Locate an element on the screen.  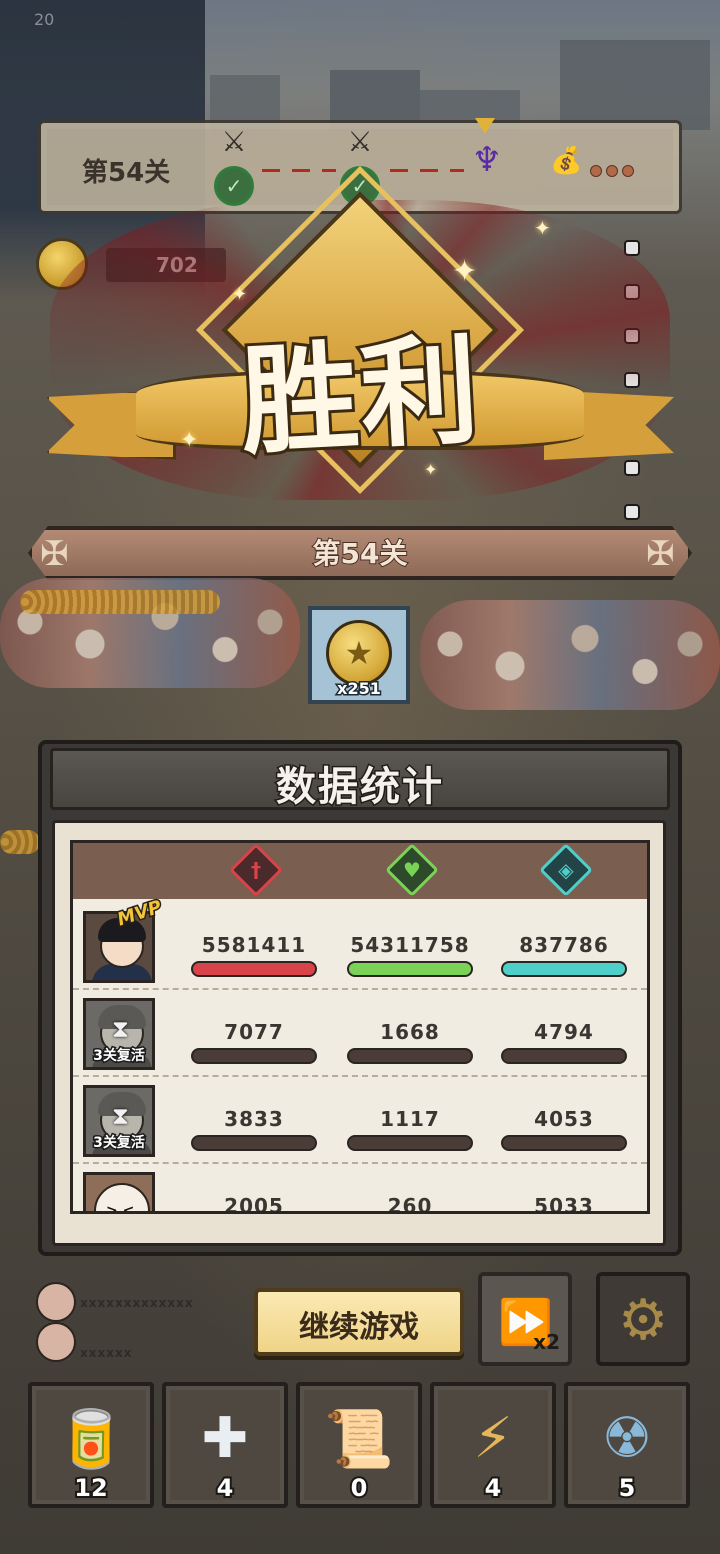
player-name: xxxxxxxxxxxxx is located at coordinates (137, 1303).